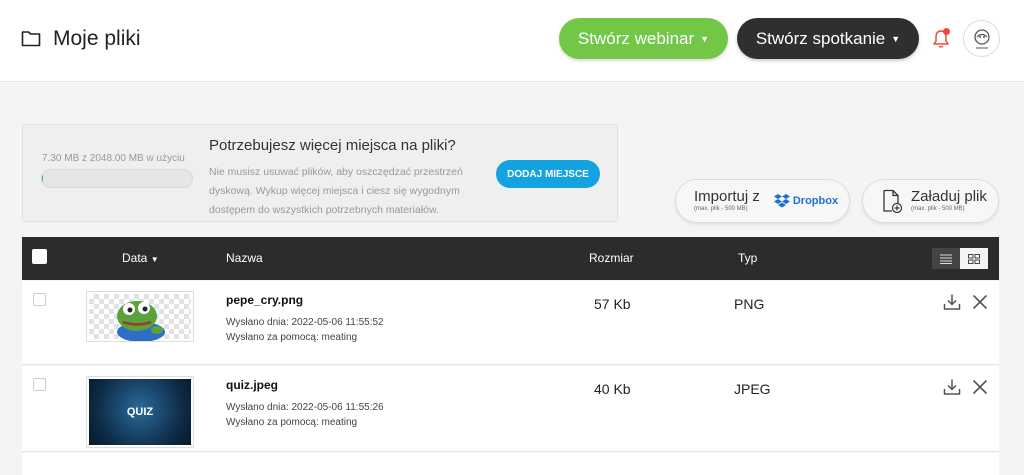 This screenshot has width=1024, height=475. I want to click on avatar, so click(981, 38).